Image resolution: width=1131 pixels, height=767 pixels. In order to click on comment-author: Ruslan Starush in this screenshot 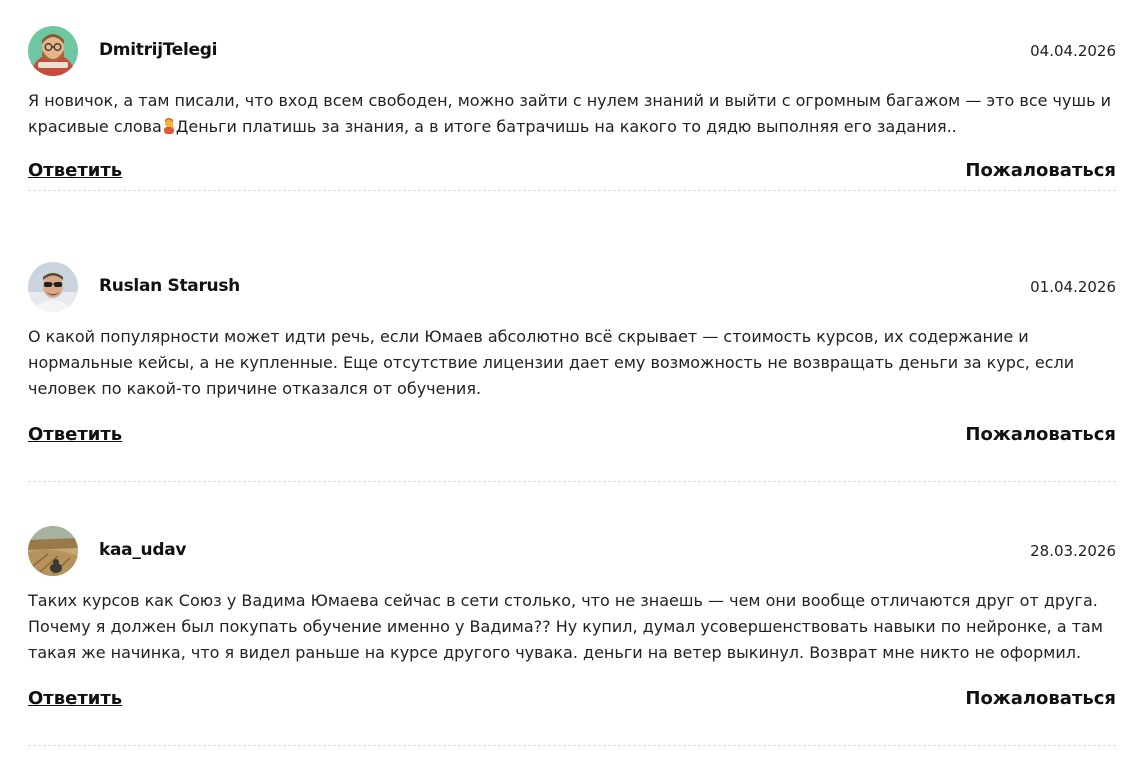, I will do `click(169, 286)`.